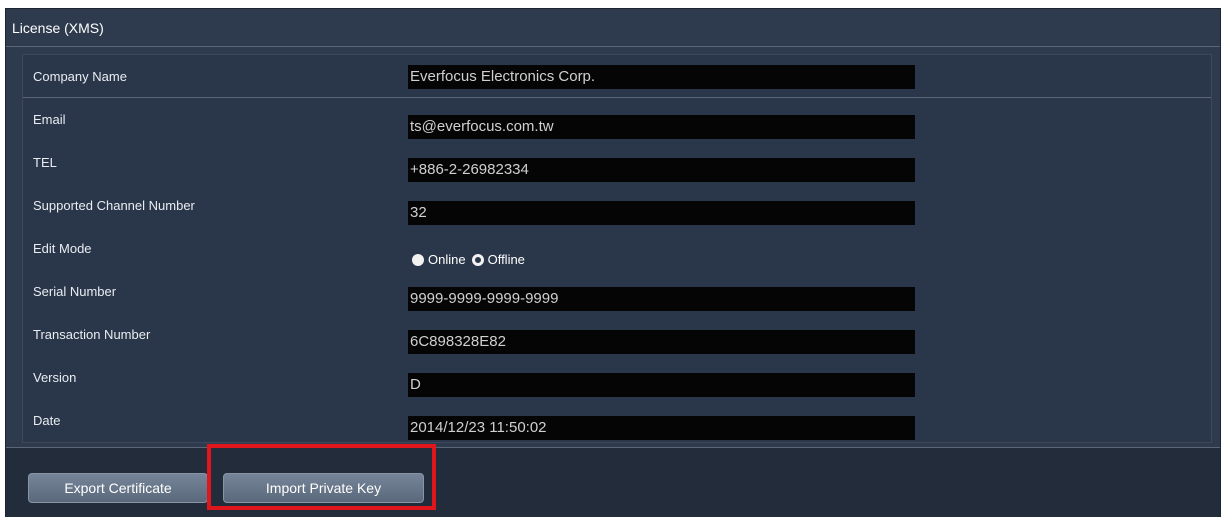  I want to click on transaction-number-field: 6C898328E82, so click(661, 342).